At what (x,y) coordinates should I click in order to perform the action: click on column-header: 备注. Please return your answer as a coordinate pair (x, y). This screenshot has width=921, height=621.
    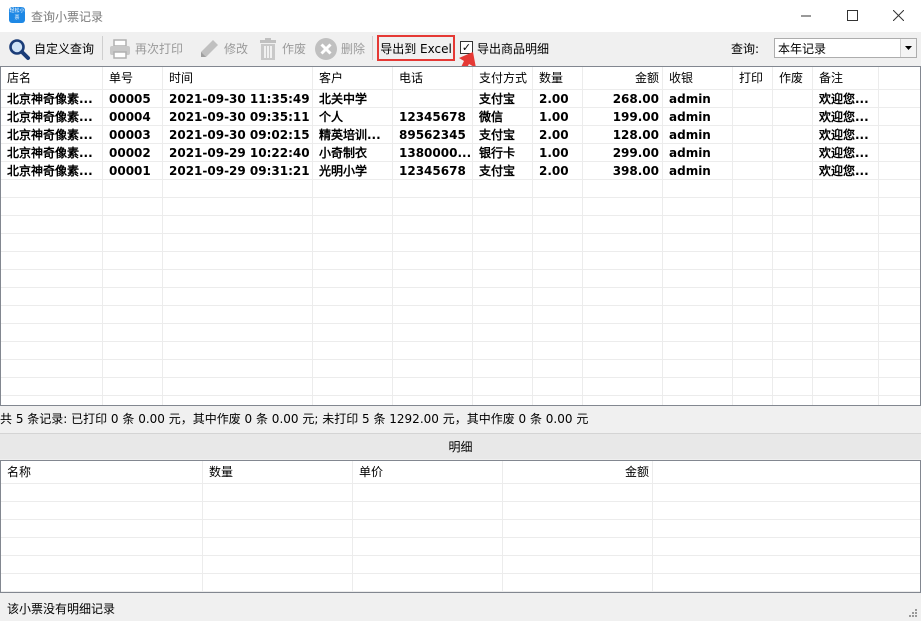
    Looking at the image, I should click on (846, 78).